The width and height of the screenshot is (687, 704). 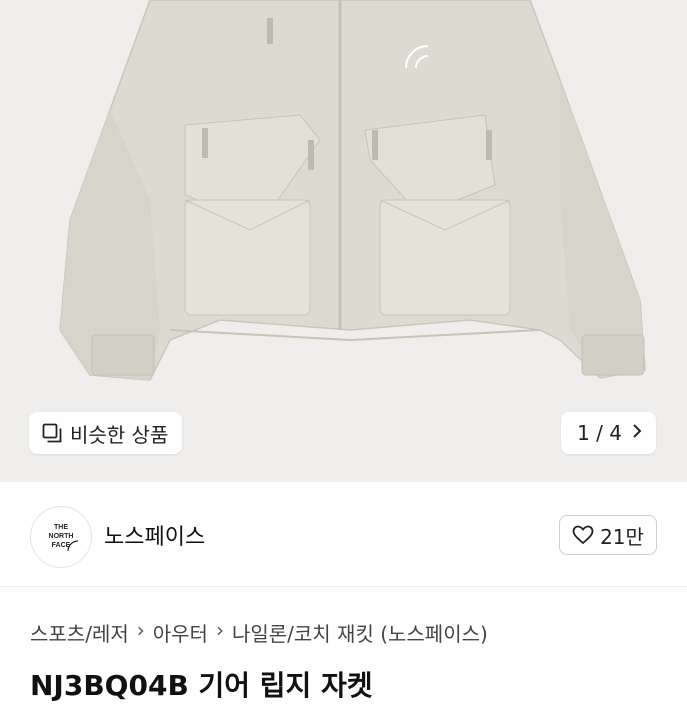 What do you see at coordinates (637, 433) in the screenshot?
I see `chevron-right-icon` at bounding box center [637, 433].